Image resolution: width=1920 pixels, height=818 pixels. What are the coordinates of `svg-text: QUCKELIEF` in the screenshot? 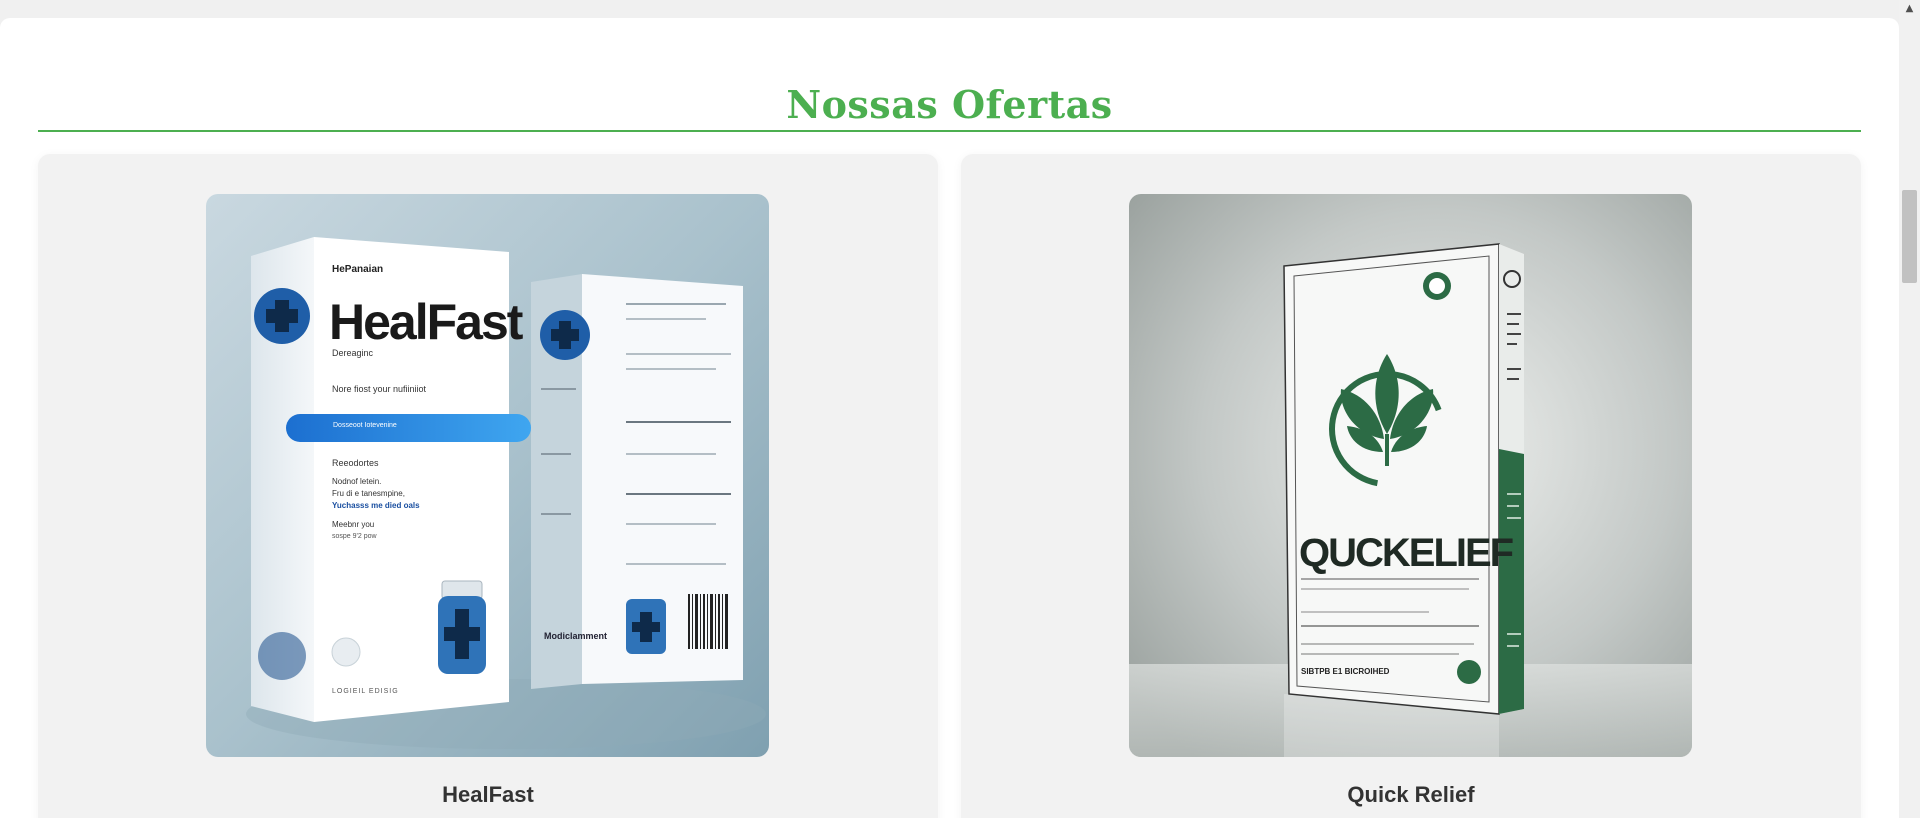 It's located at (1406, 553).